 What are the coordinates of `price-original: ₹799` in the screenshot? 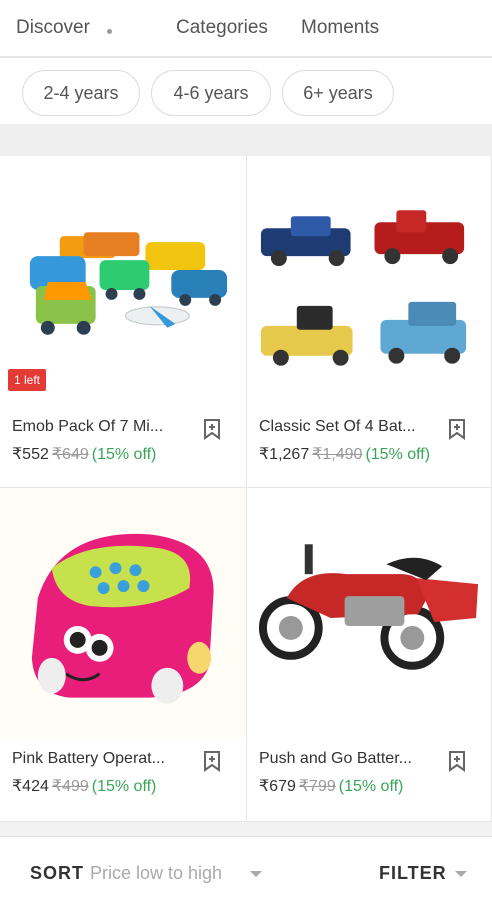 It's located at (317, 786).